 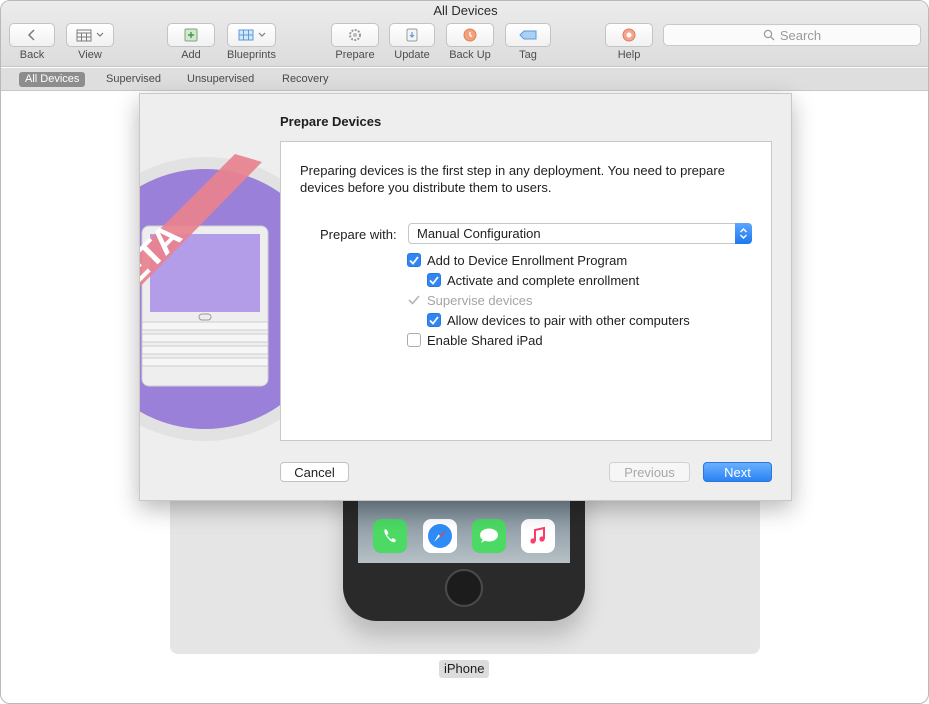 I want to click on back-button, so click(x=32, y=35).